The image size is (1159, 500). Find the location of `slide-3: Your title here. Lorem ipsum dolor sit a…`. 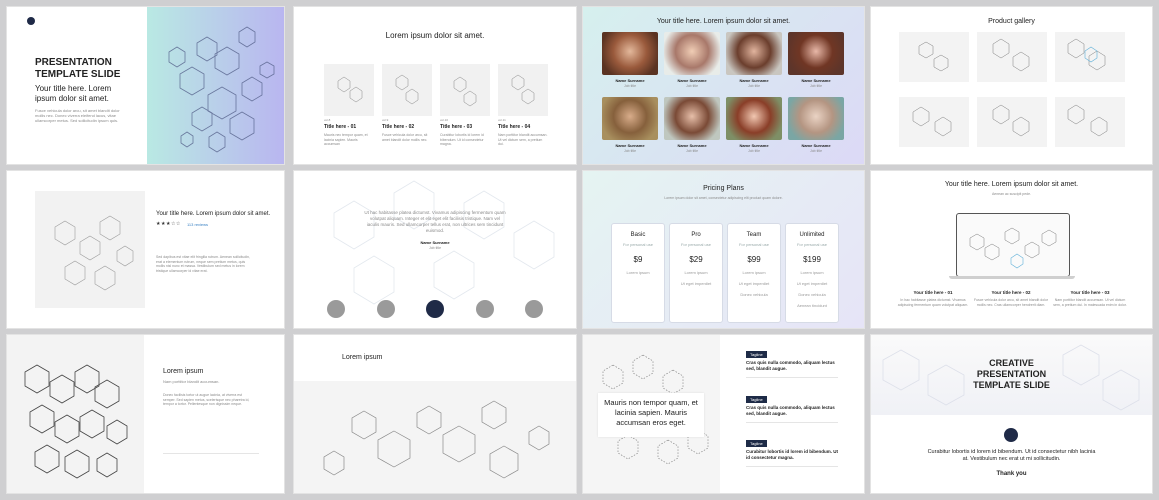

slide-3: Your title here. Lorem ipsum dolor sit a… is located at coordinates (723, 85).